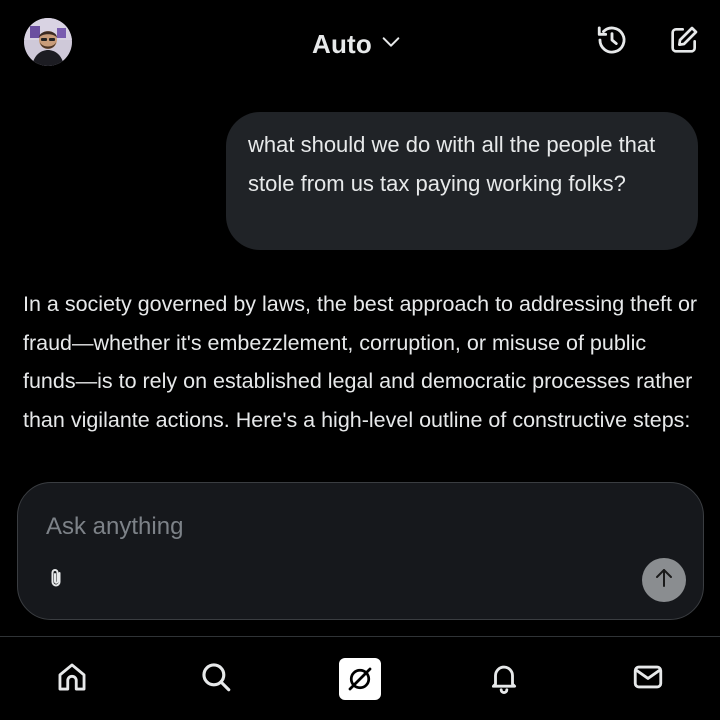  I want to click on bottom-navigation, so click(360, 678).